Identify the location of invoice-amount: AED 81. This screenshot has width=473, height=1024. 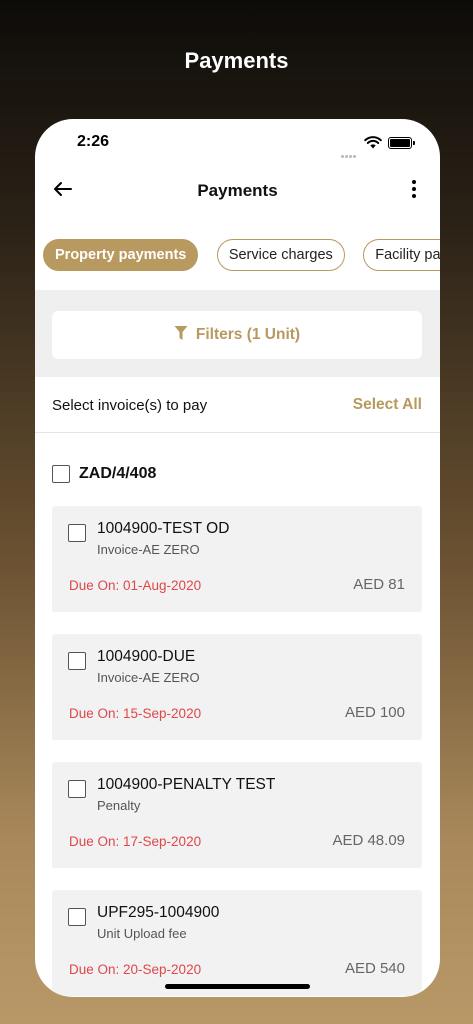
(379, 584).